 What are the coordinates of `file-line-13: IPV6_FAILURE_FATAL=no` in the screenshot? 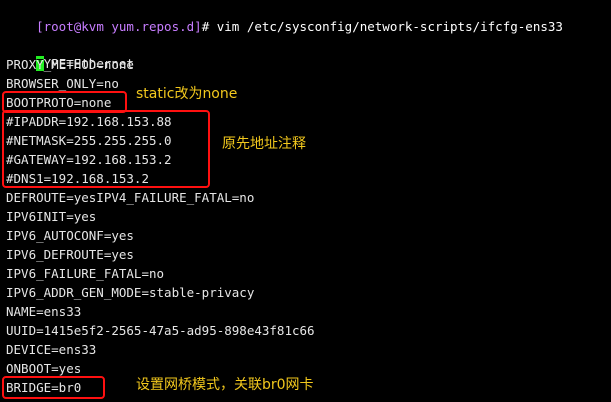 It's located at (85, 273).